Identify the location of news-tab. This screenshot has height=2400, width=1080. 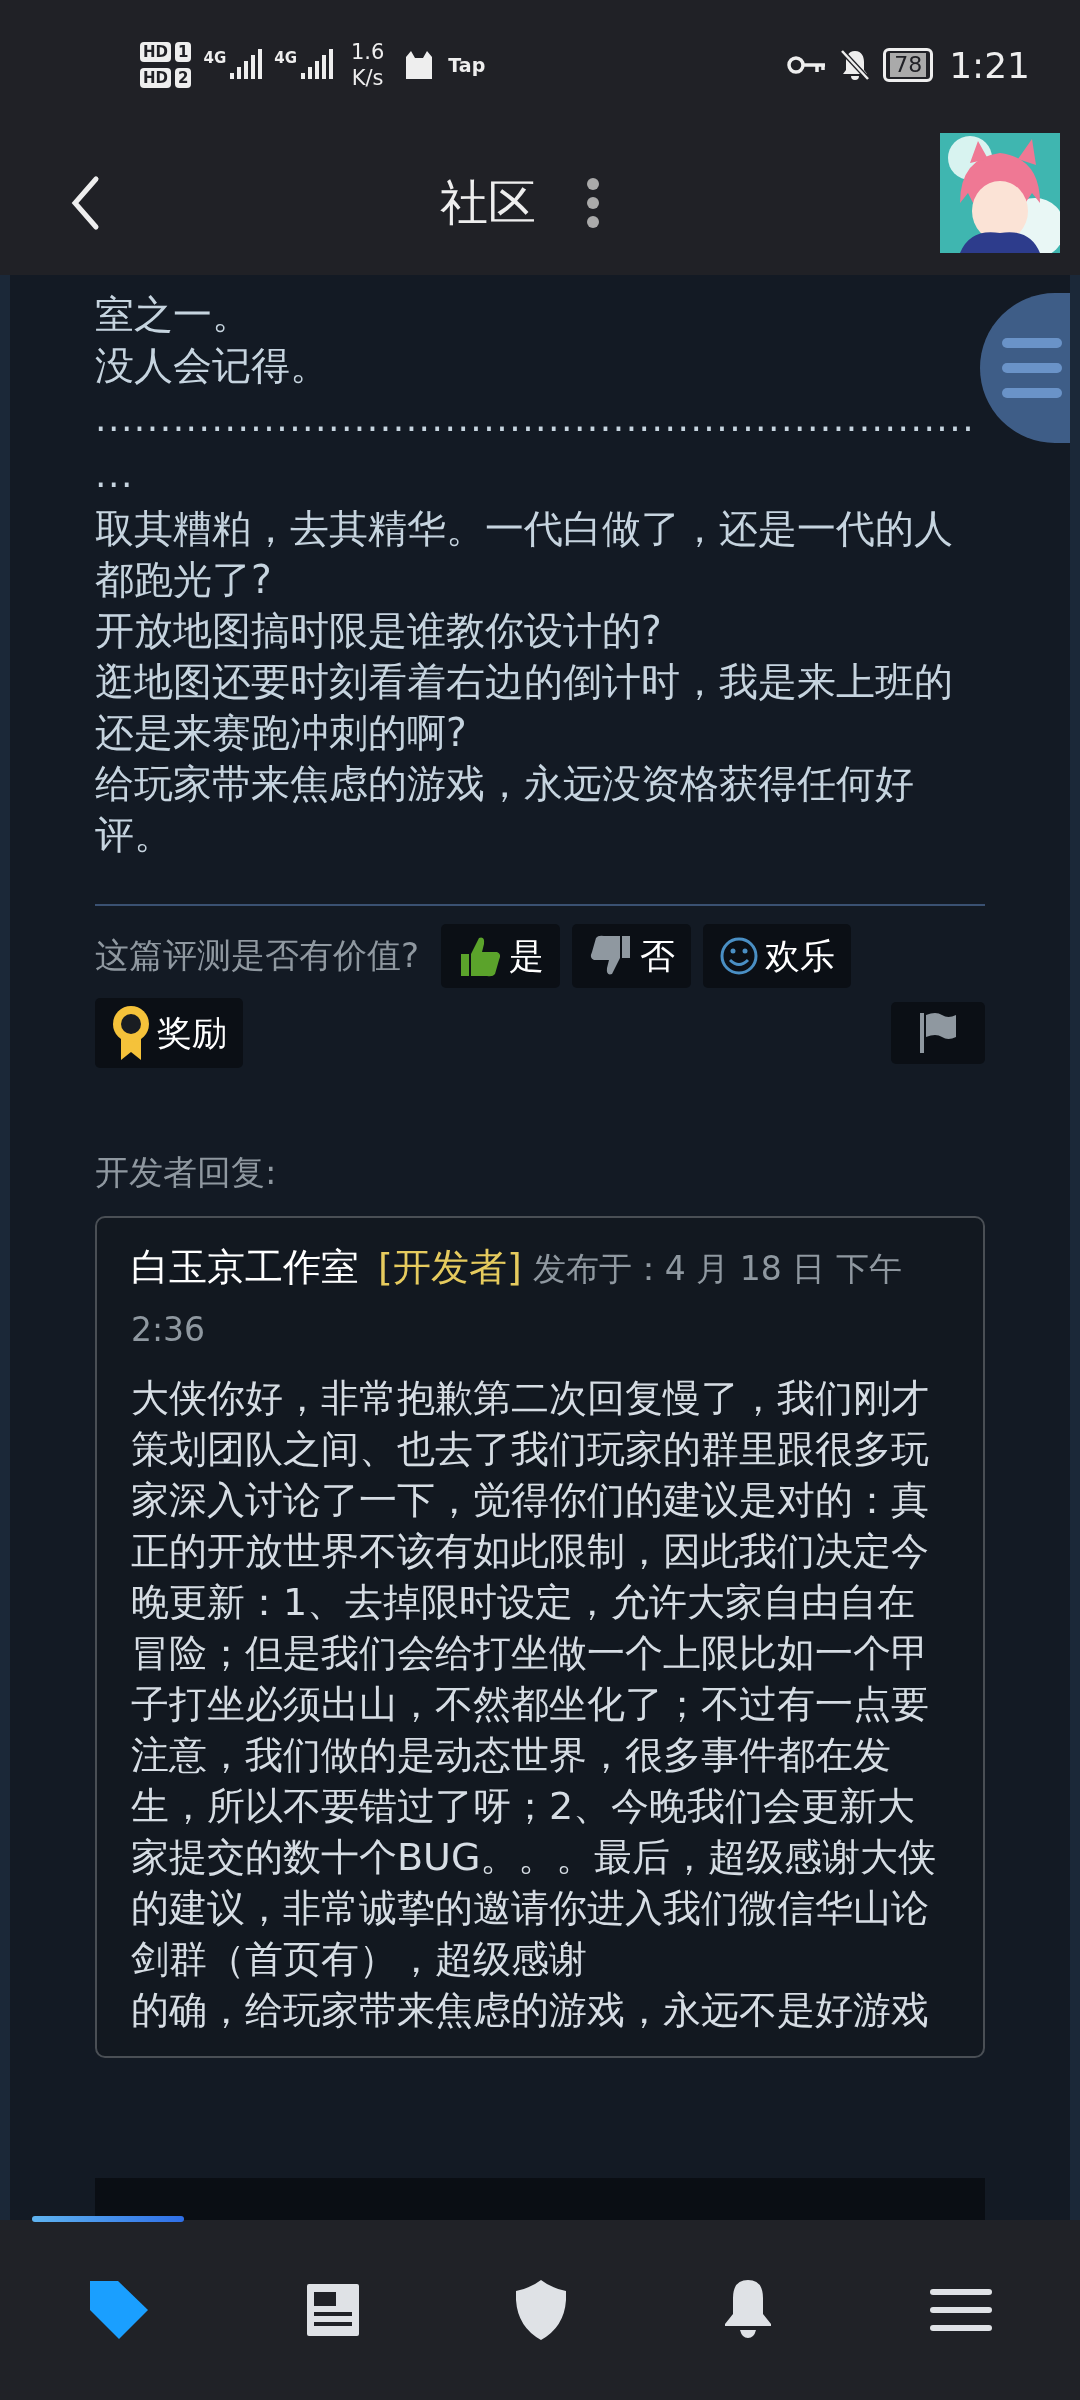
(333, 2310).